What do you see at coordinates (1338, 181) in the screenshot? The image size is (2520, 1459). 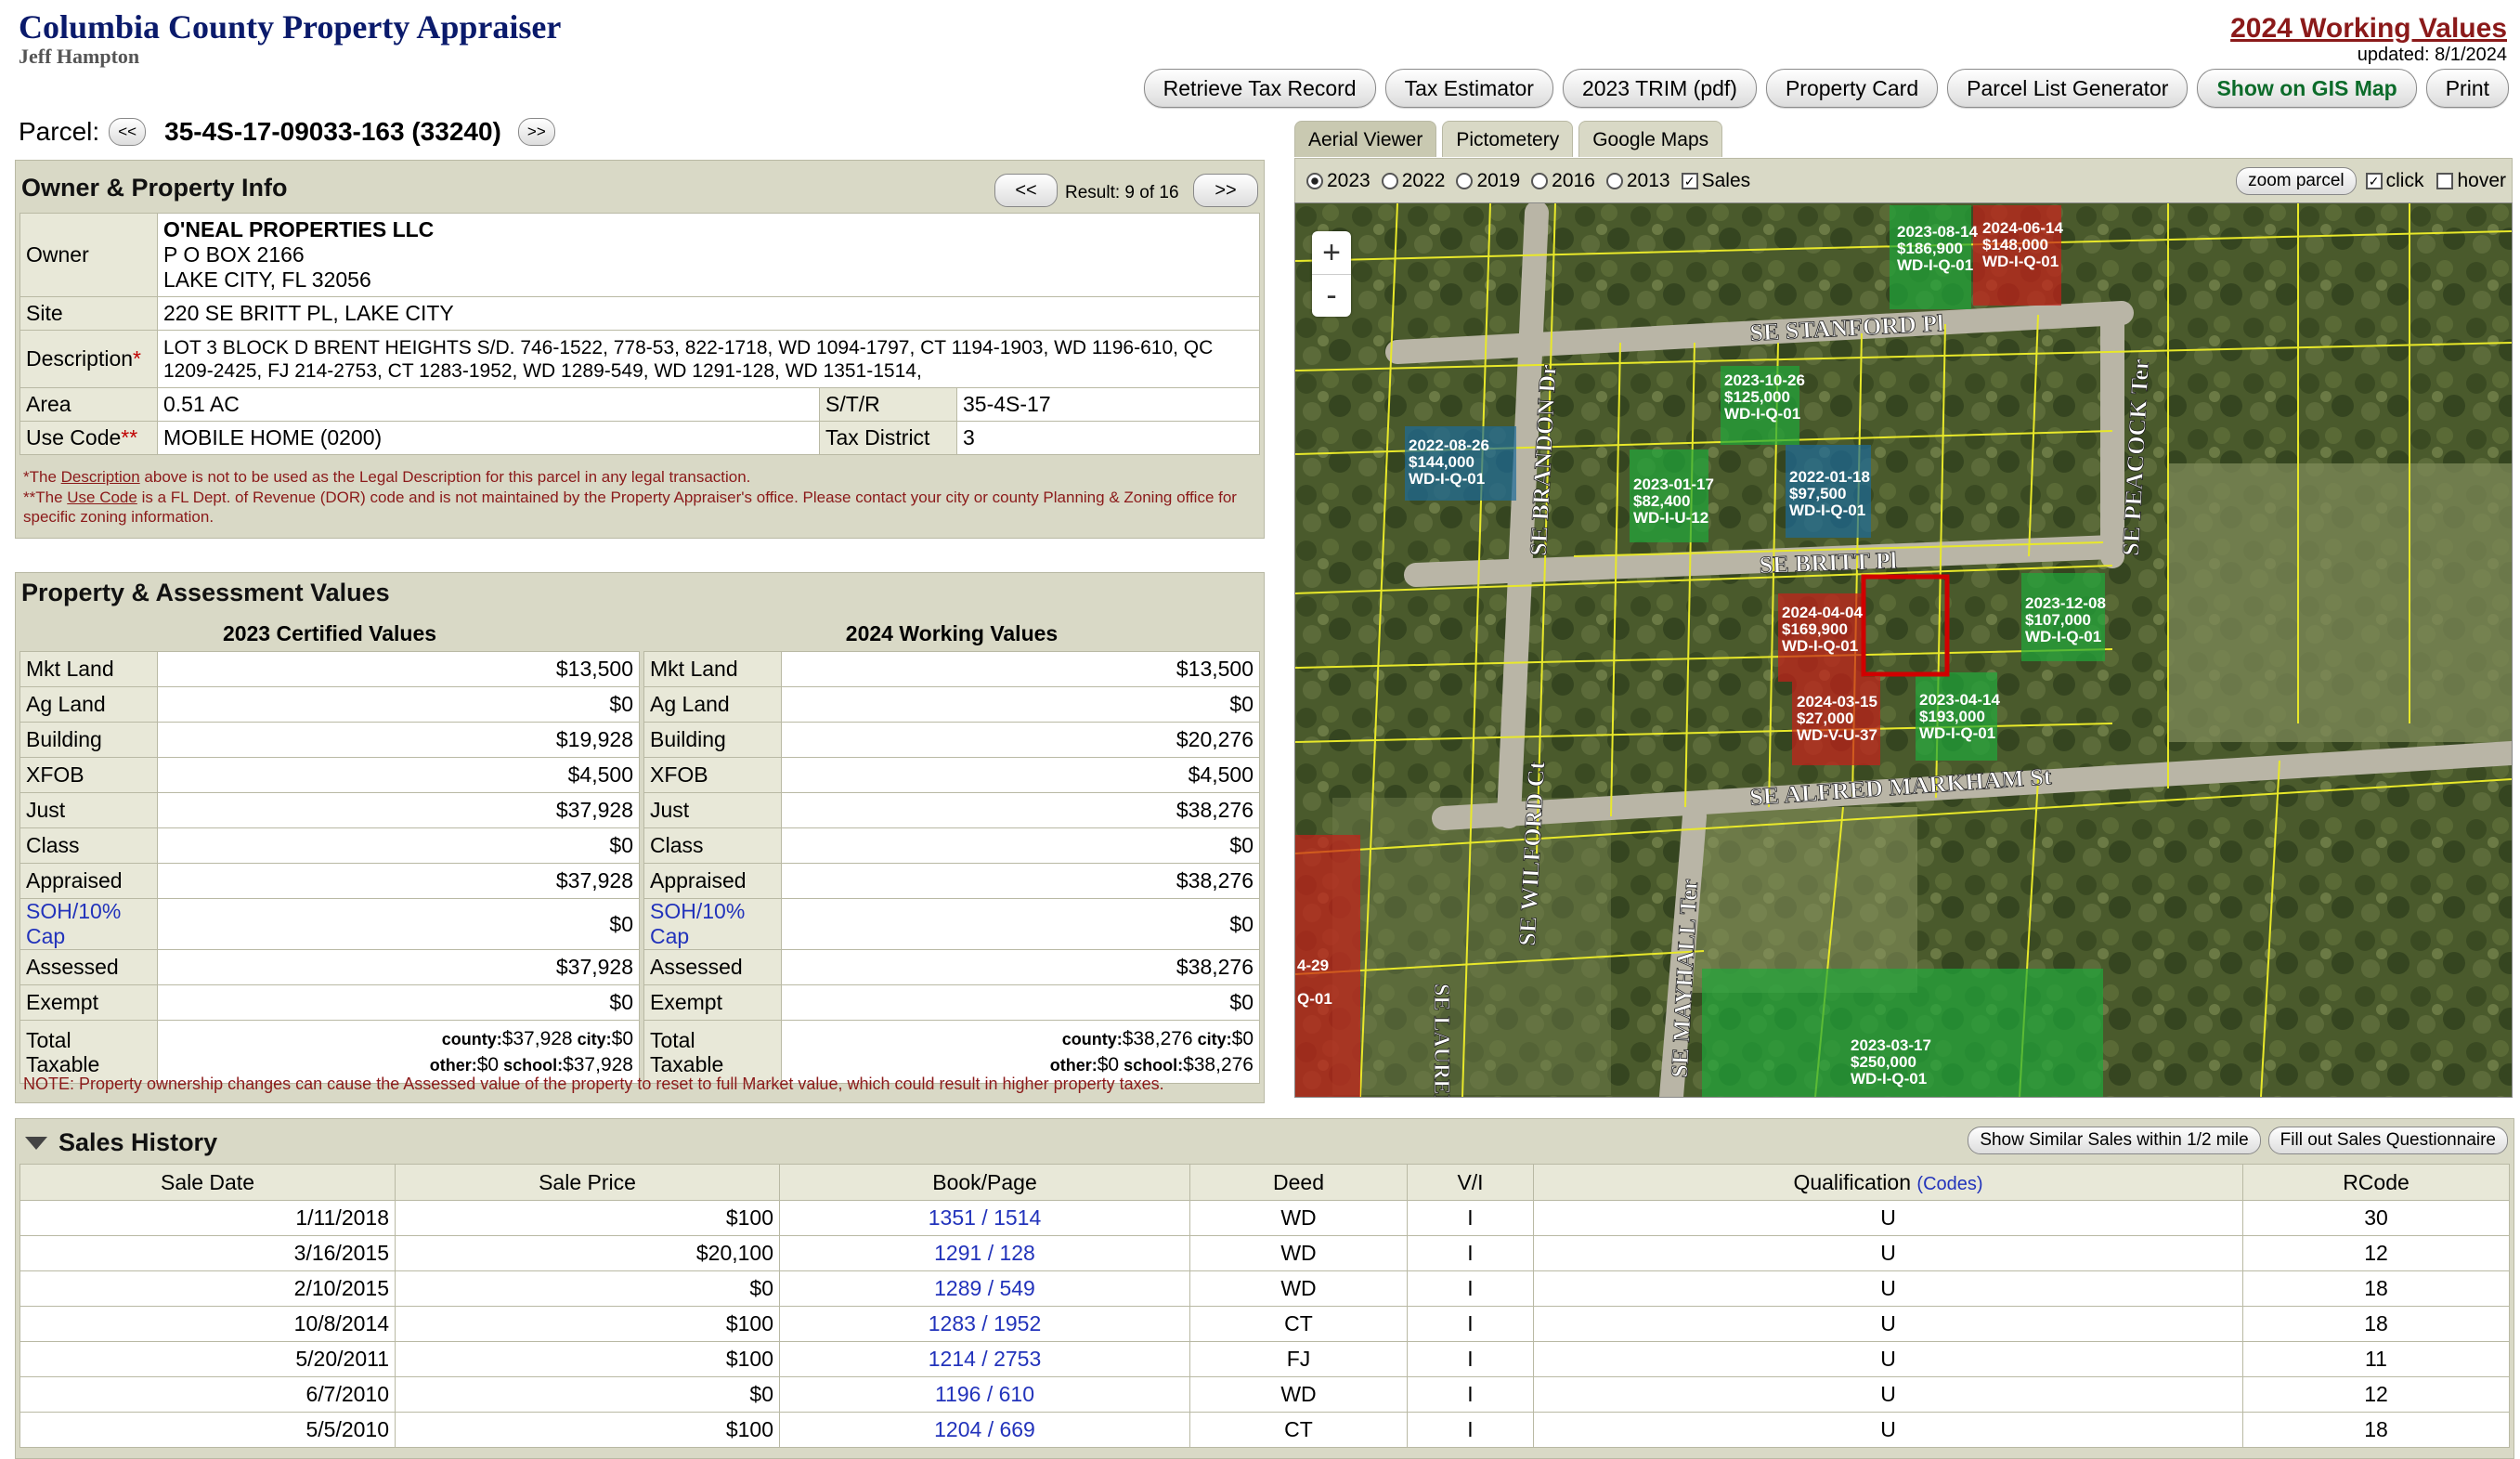 I see `year-2023-radio: 2023` at bounding box center [1338, 181].